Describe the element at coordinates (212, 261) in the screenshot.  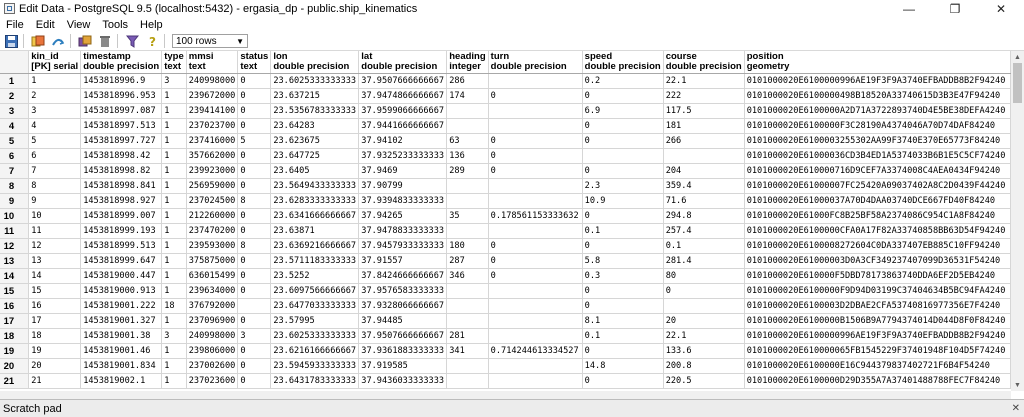
I see `cell-mmsi: 375875000` at that location.